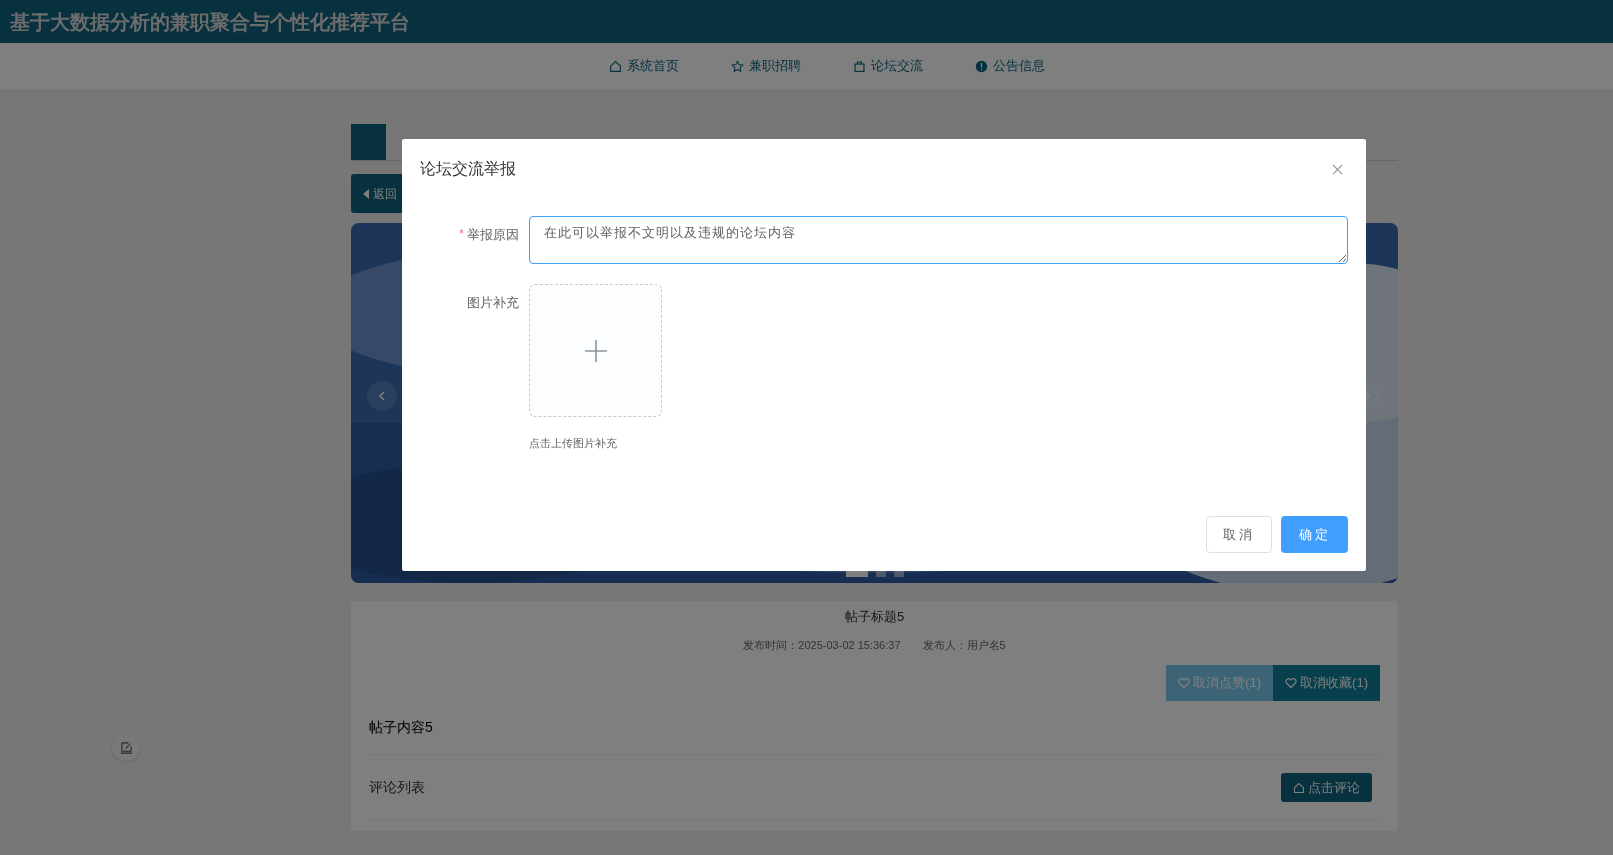 This screenshot has width=1613, height=855. Describe the element at coordinates (493, 303) in the screenshot. I see `field-label: 图片补充` at that location.